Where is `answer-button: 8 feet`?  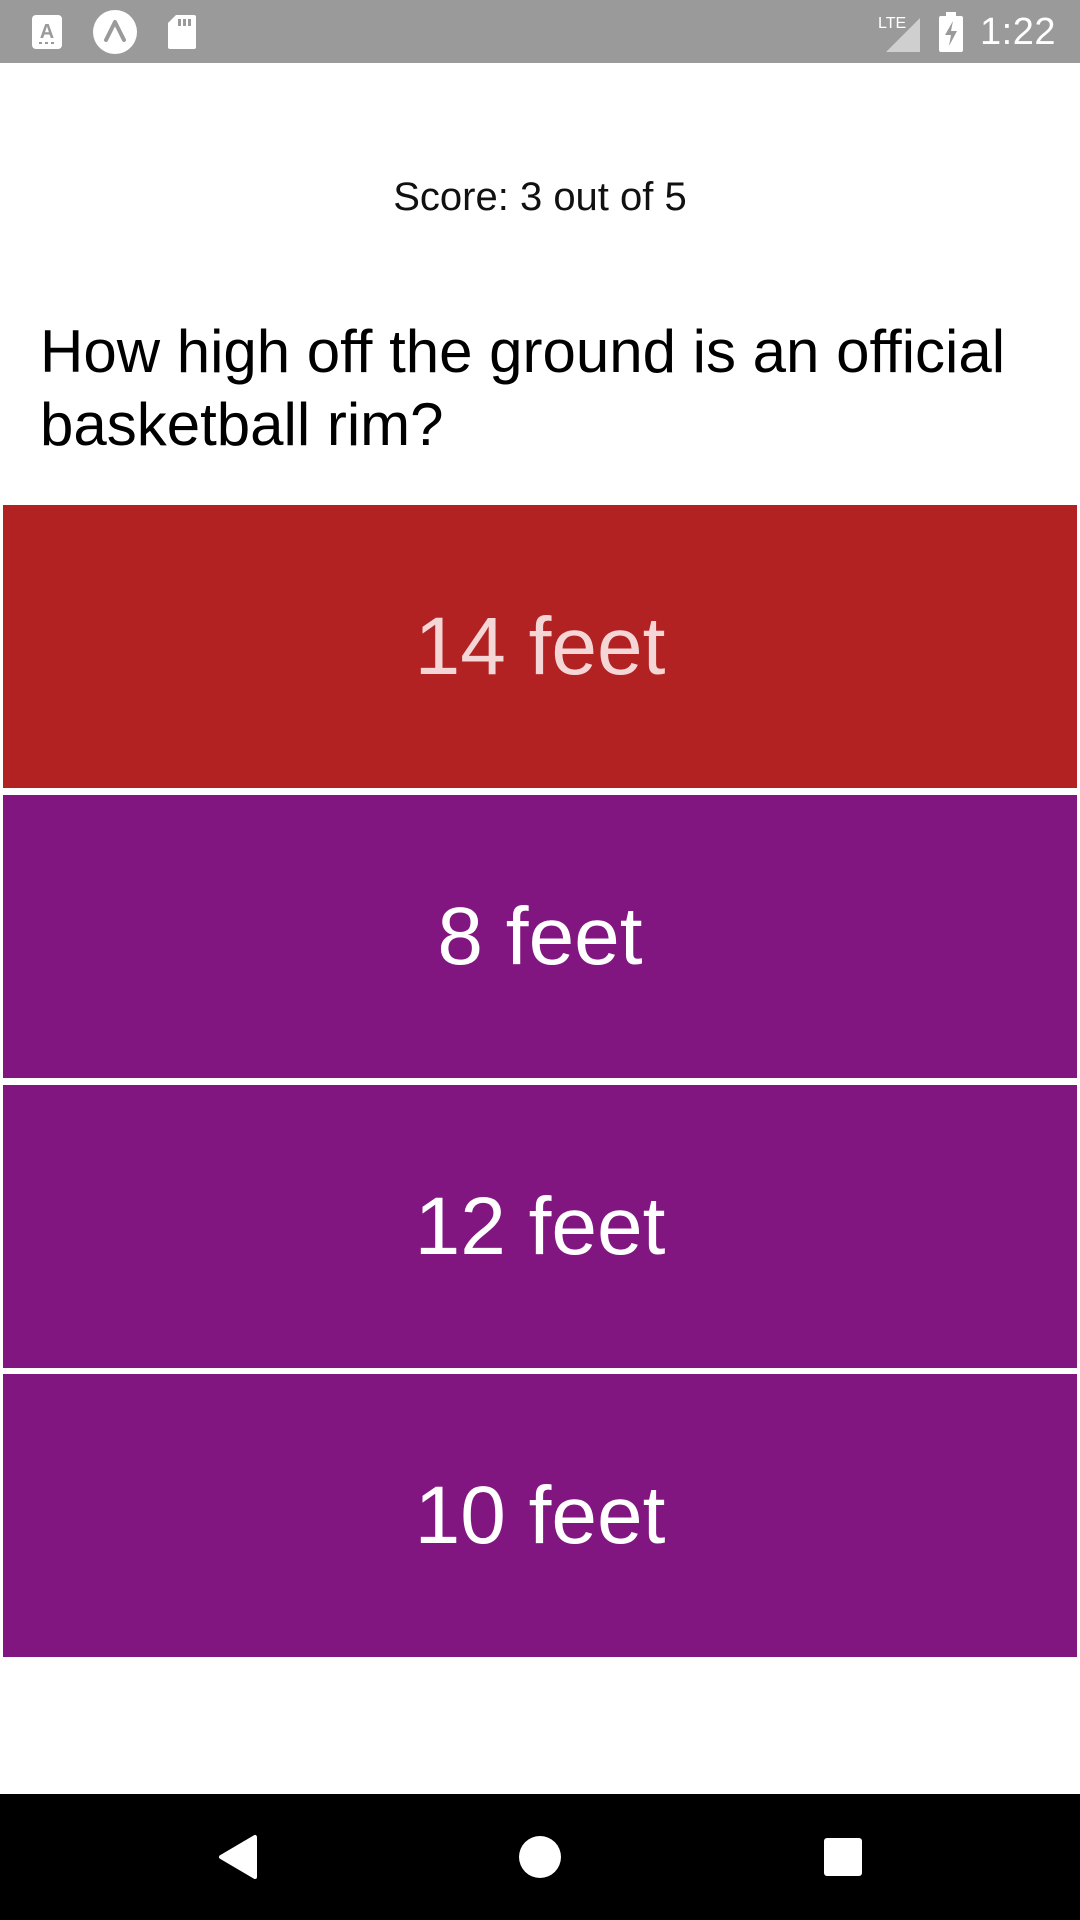
answer-button: 8 feet is located at coordinates (540, 936).